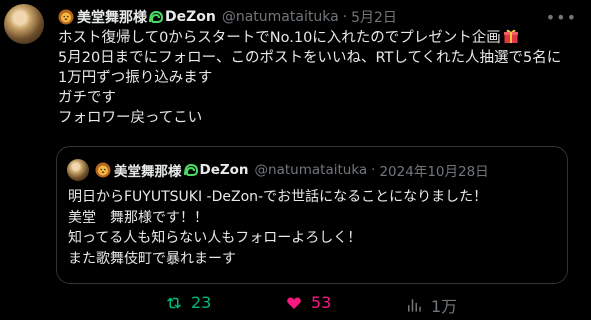 This screenshot has width=591, height=320. What do you see at coordinates (280, 17) in the screenshot?
I see `author-handle: @natumataituka` at bounding box center [280, 17].